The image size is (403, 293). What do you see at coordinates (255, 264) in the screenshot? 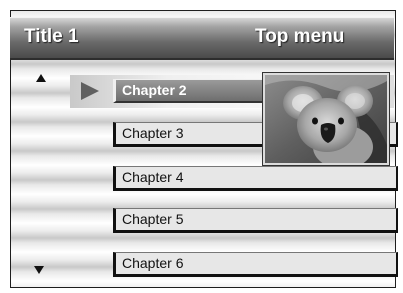
I see `chapter-6-button: Chapter 6` at bounding box center [255, 264].